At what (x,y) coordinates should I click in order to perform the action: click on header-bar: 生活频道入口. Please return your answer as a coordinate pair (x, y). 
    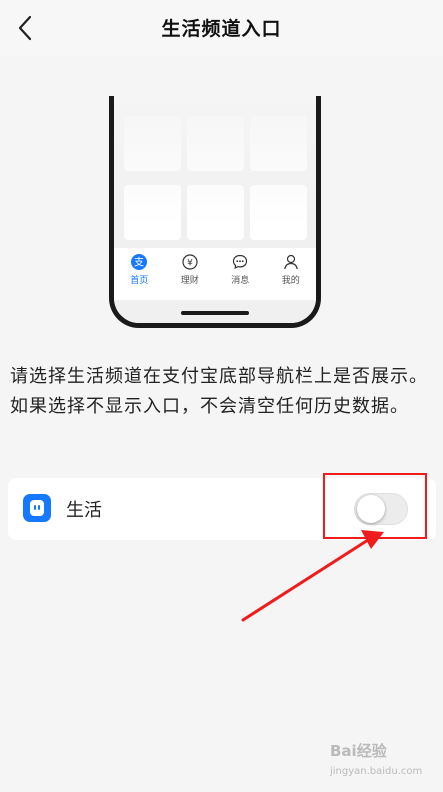
    Looking at the image, I should click on (221, 28).